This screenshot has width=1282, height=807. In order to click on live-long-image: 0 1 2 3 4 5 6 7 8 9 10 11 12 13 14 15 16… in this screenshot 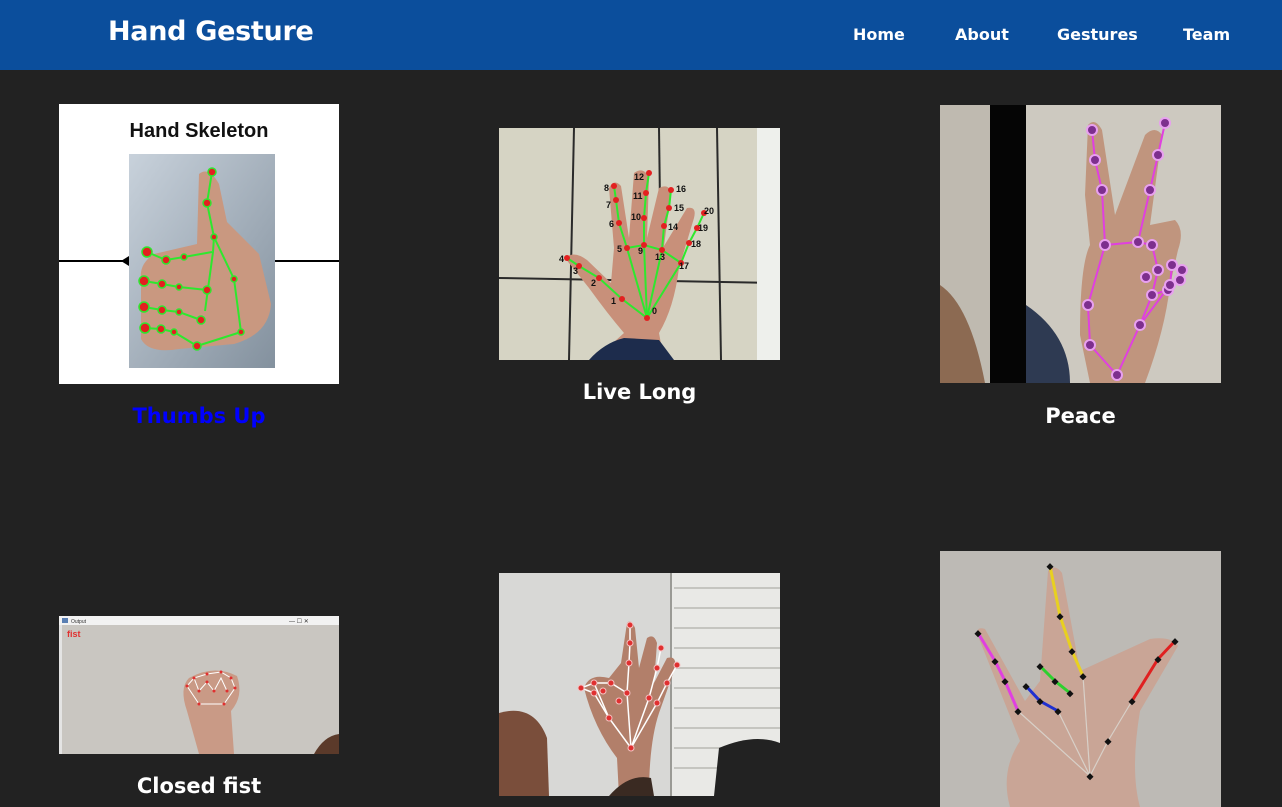, I will do `click(639, 244)`.